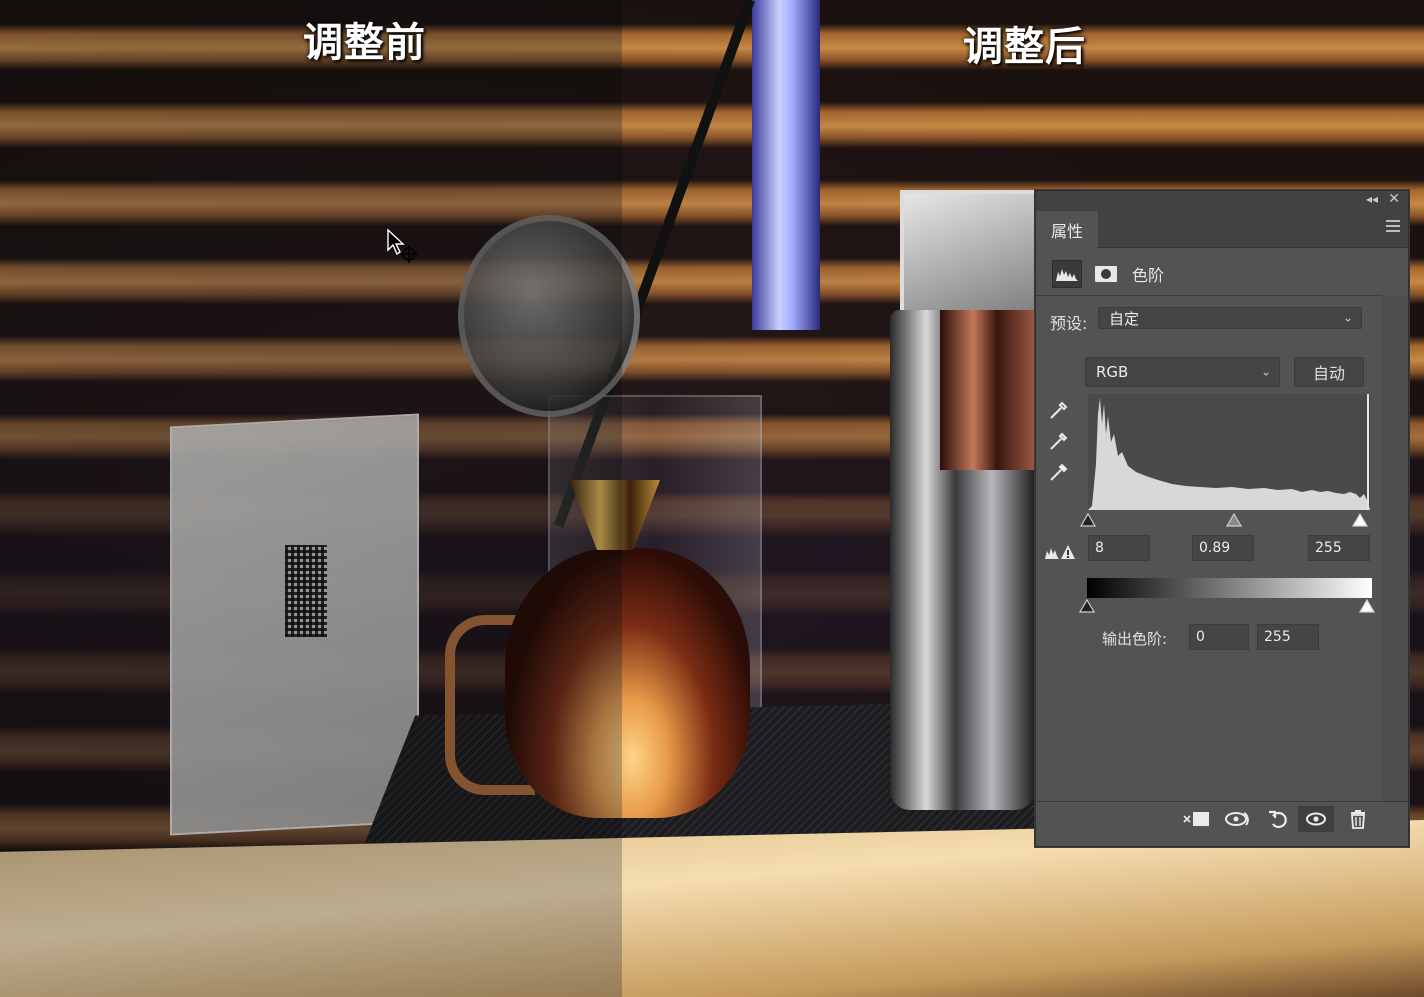 This screenshot has width=1424, height=997. What do you see at coordinates (1339, 548) in the screenshot?
I see `input-white-field: 255` at bounding box center [1339, 548].